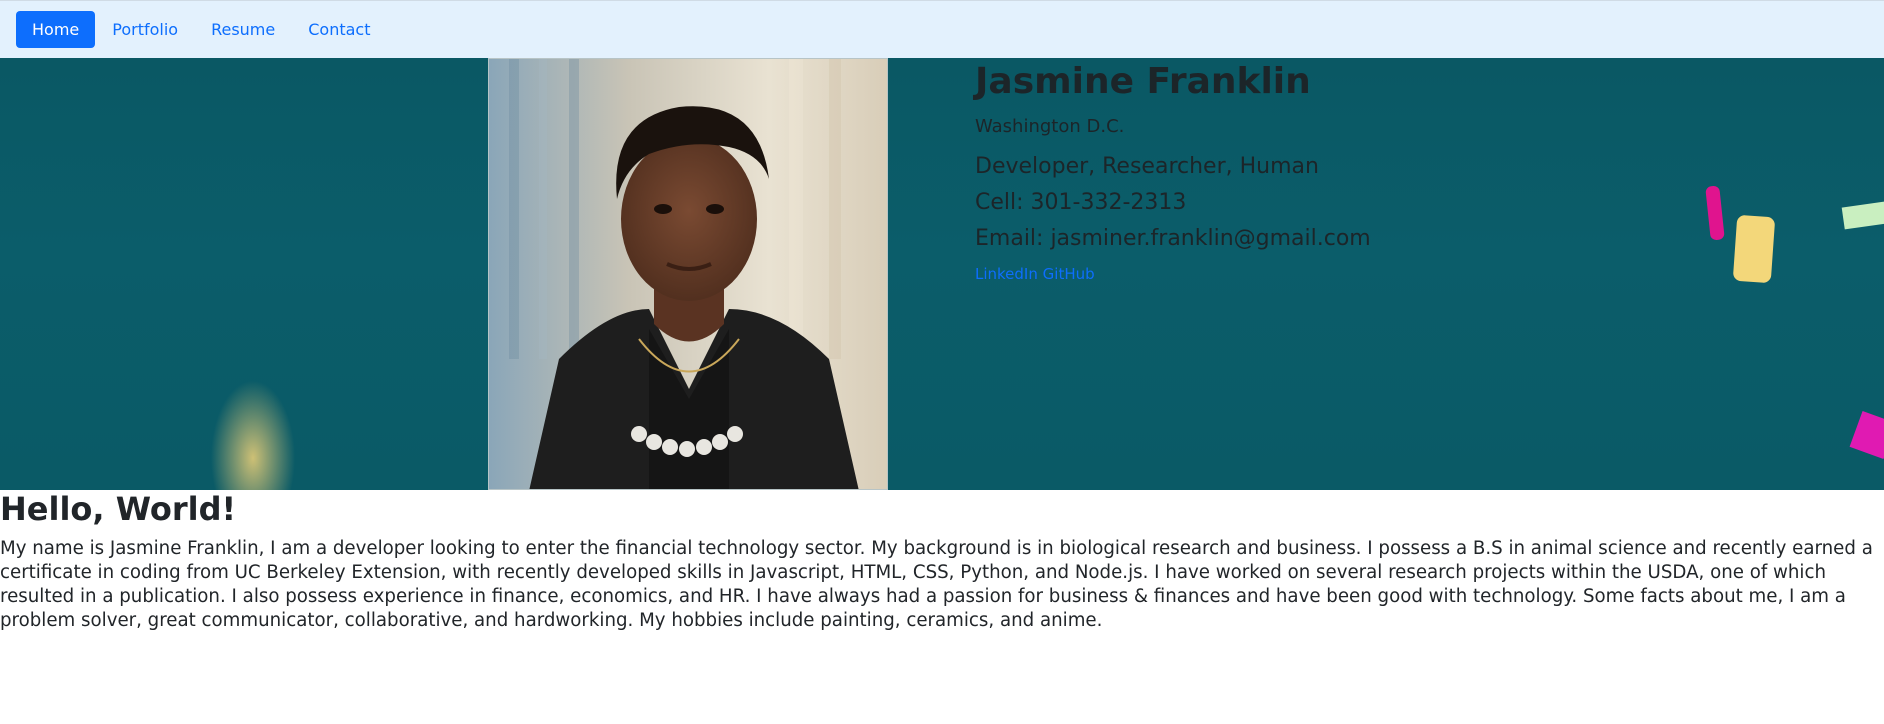 The width and height of the screenshot is (1884, 724). Describe the element at coordinates (118, 509) in the screenshot. I see `about-heading: Hello, World!` at that location.